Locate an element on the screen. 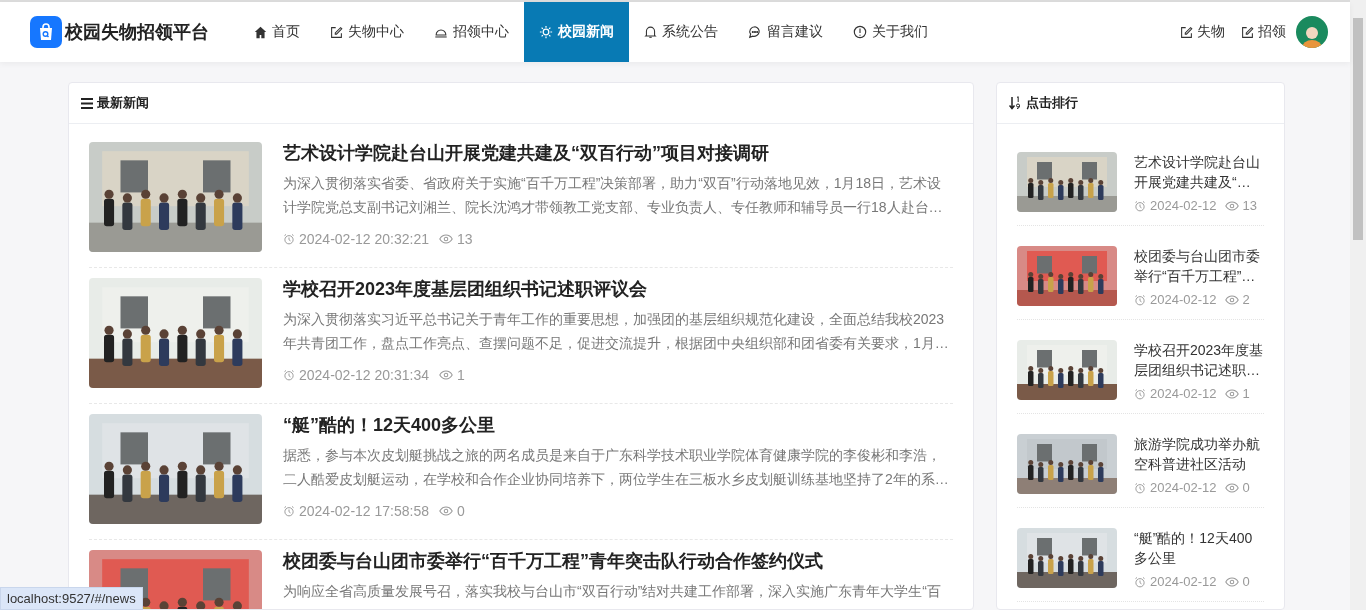  site-title: 校园失物招领平台 is located at coordinates (137, 32).